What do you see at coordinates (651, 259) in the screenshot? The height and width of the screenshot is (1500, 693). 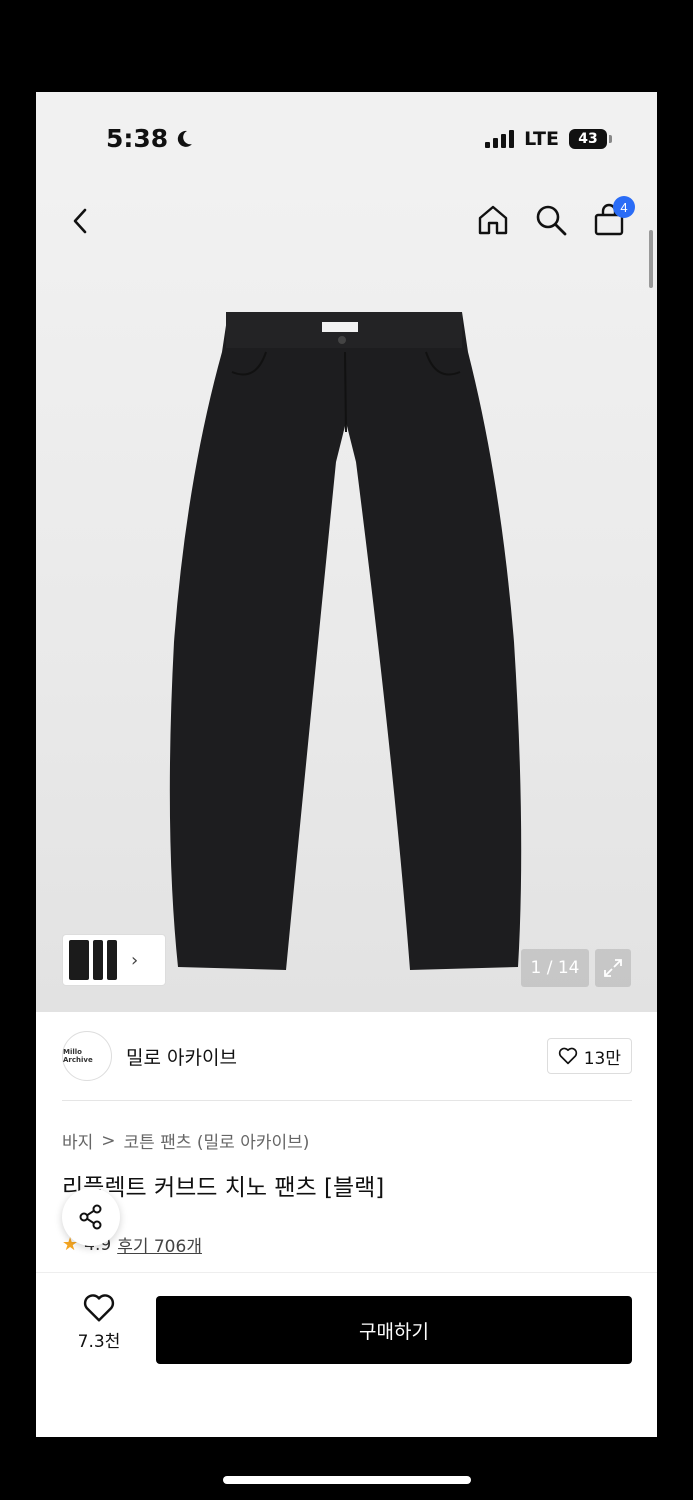 I see `scrollbar` at bounding box center [651, 259].